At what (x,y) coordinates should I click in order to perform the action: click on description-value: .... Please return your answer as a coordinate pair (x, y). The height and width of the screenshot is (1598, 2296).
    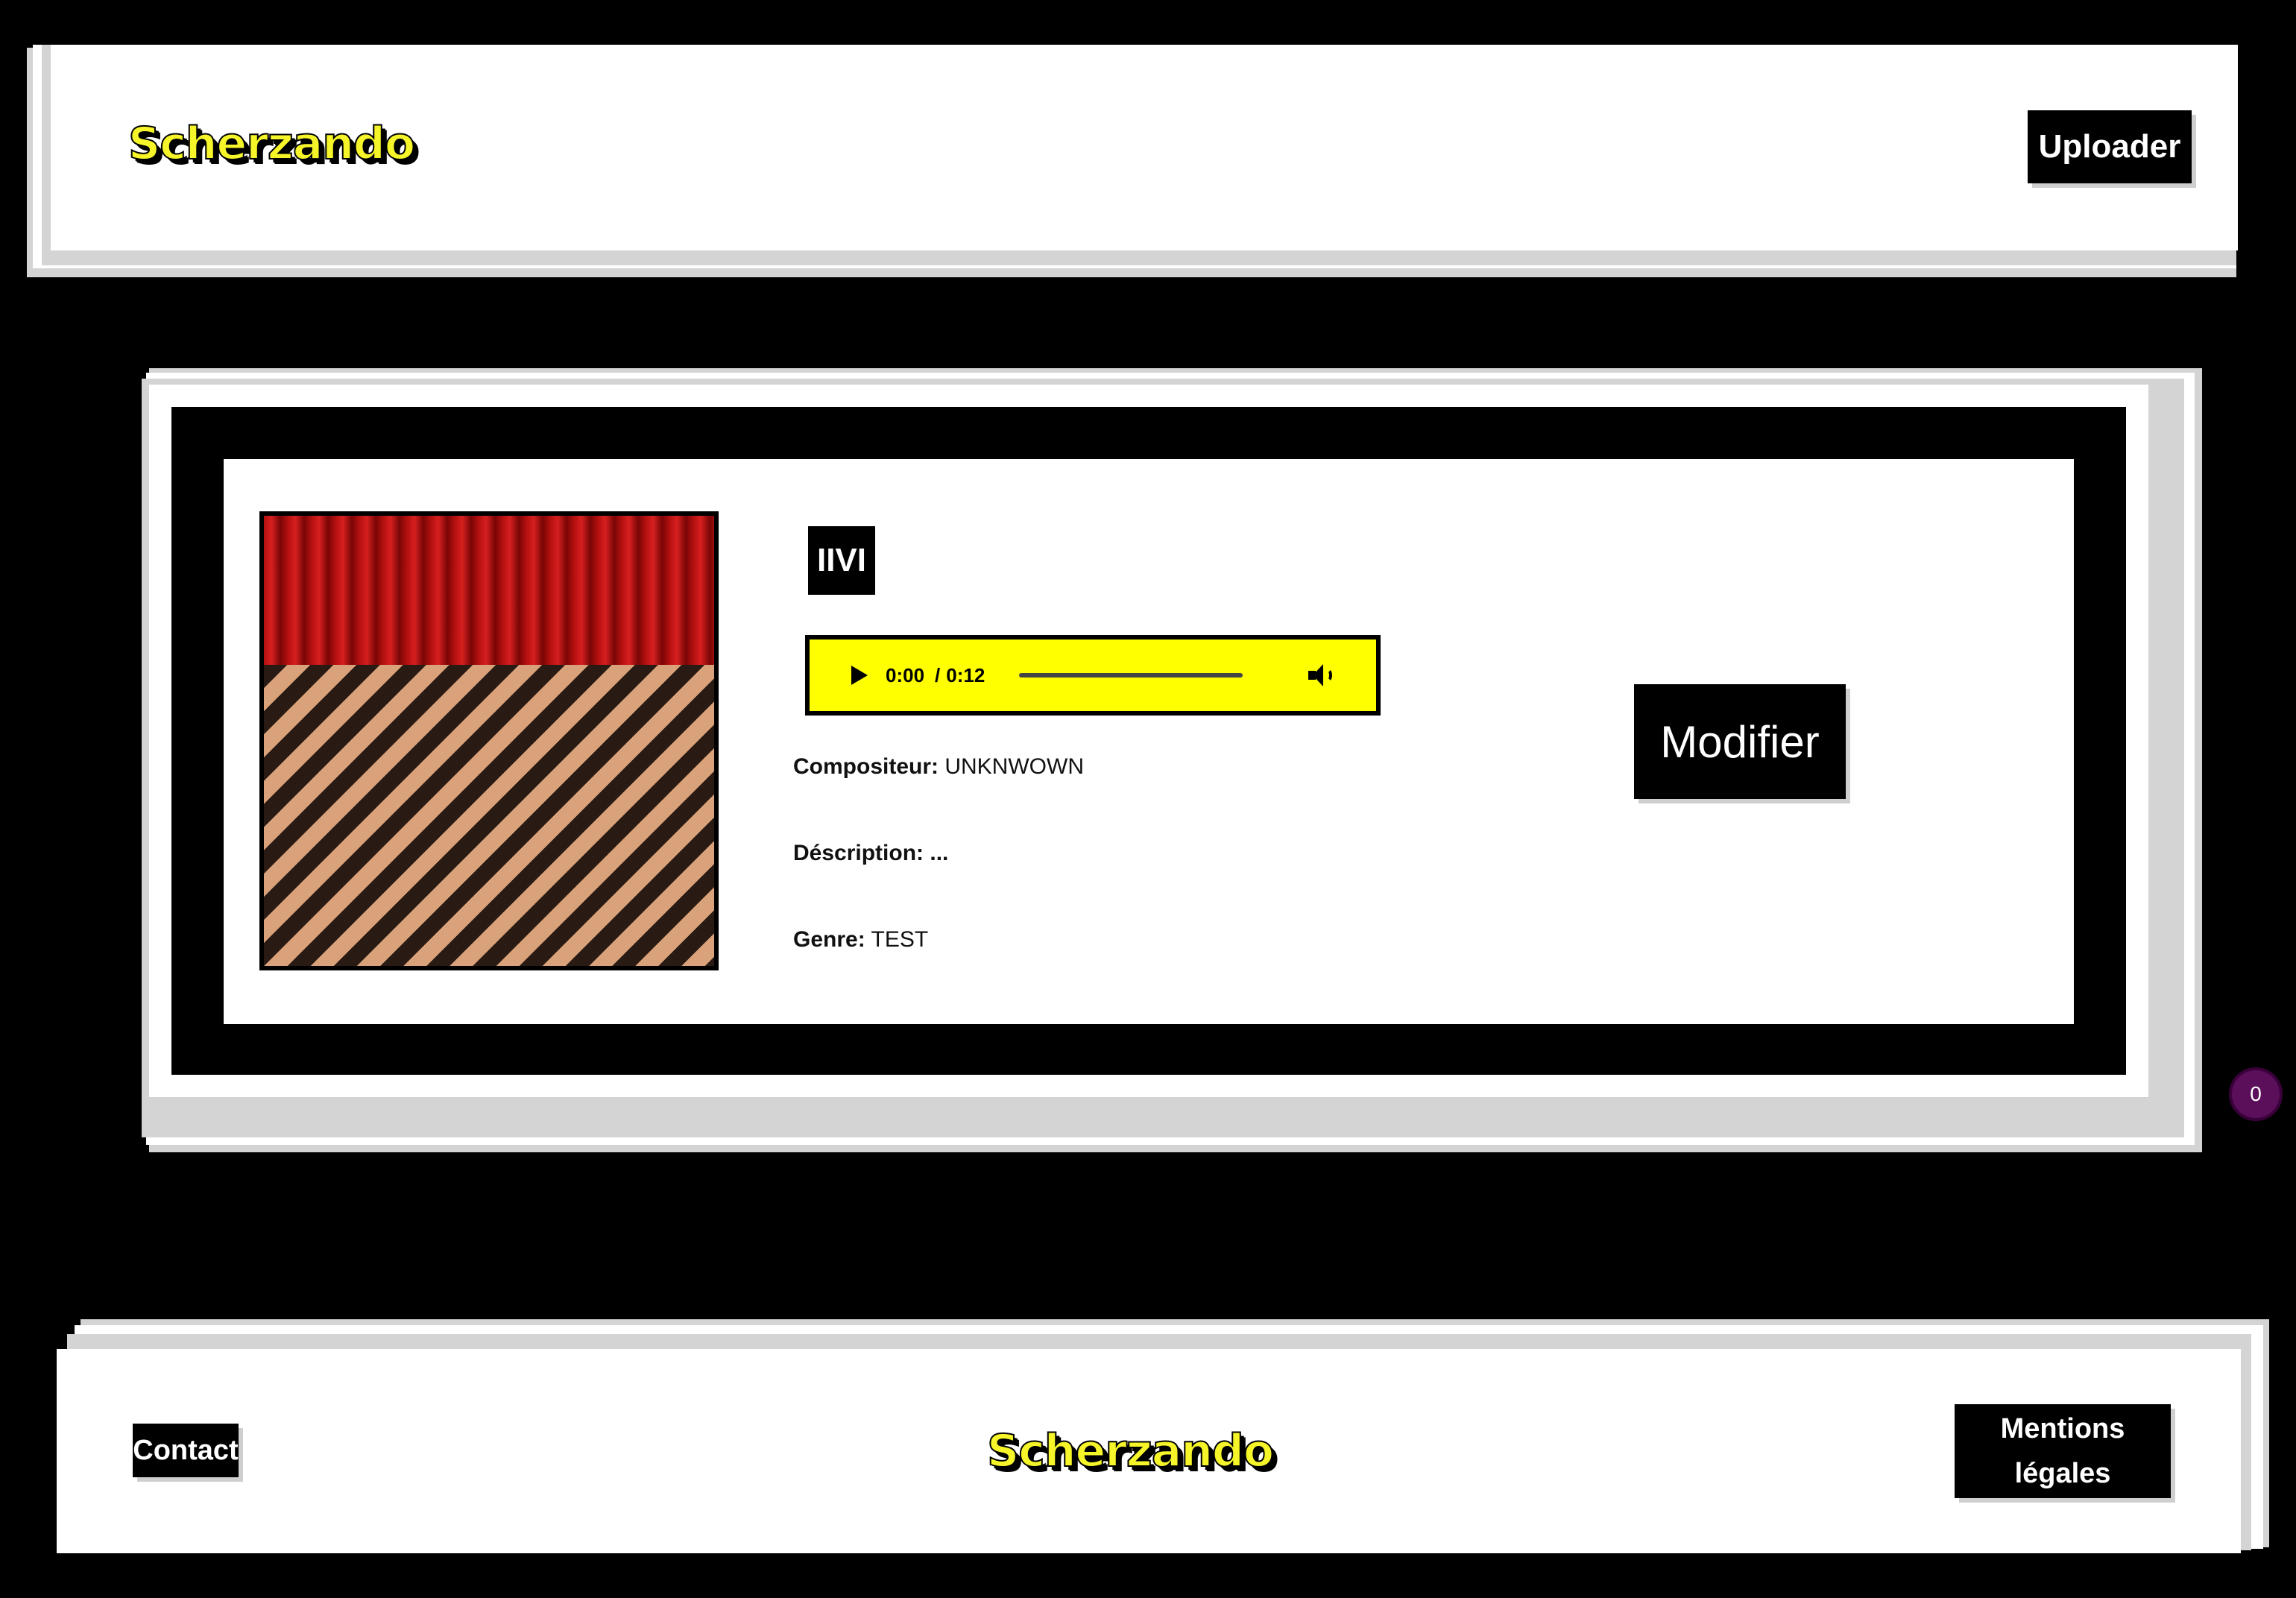
    Looking at the image, I should click on (940, 853).